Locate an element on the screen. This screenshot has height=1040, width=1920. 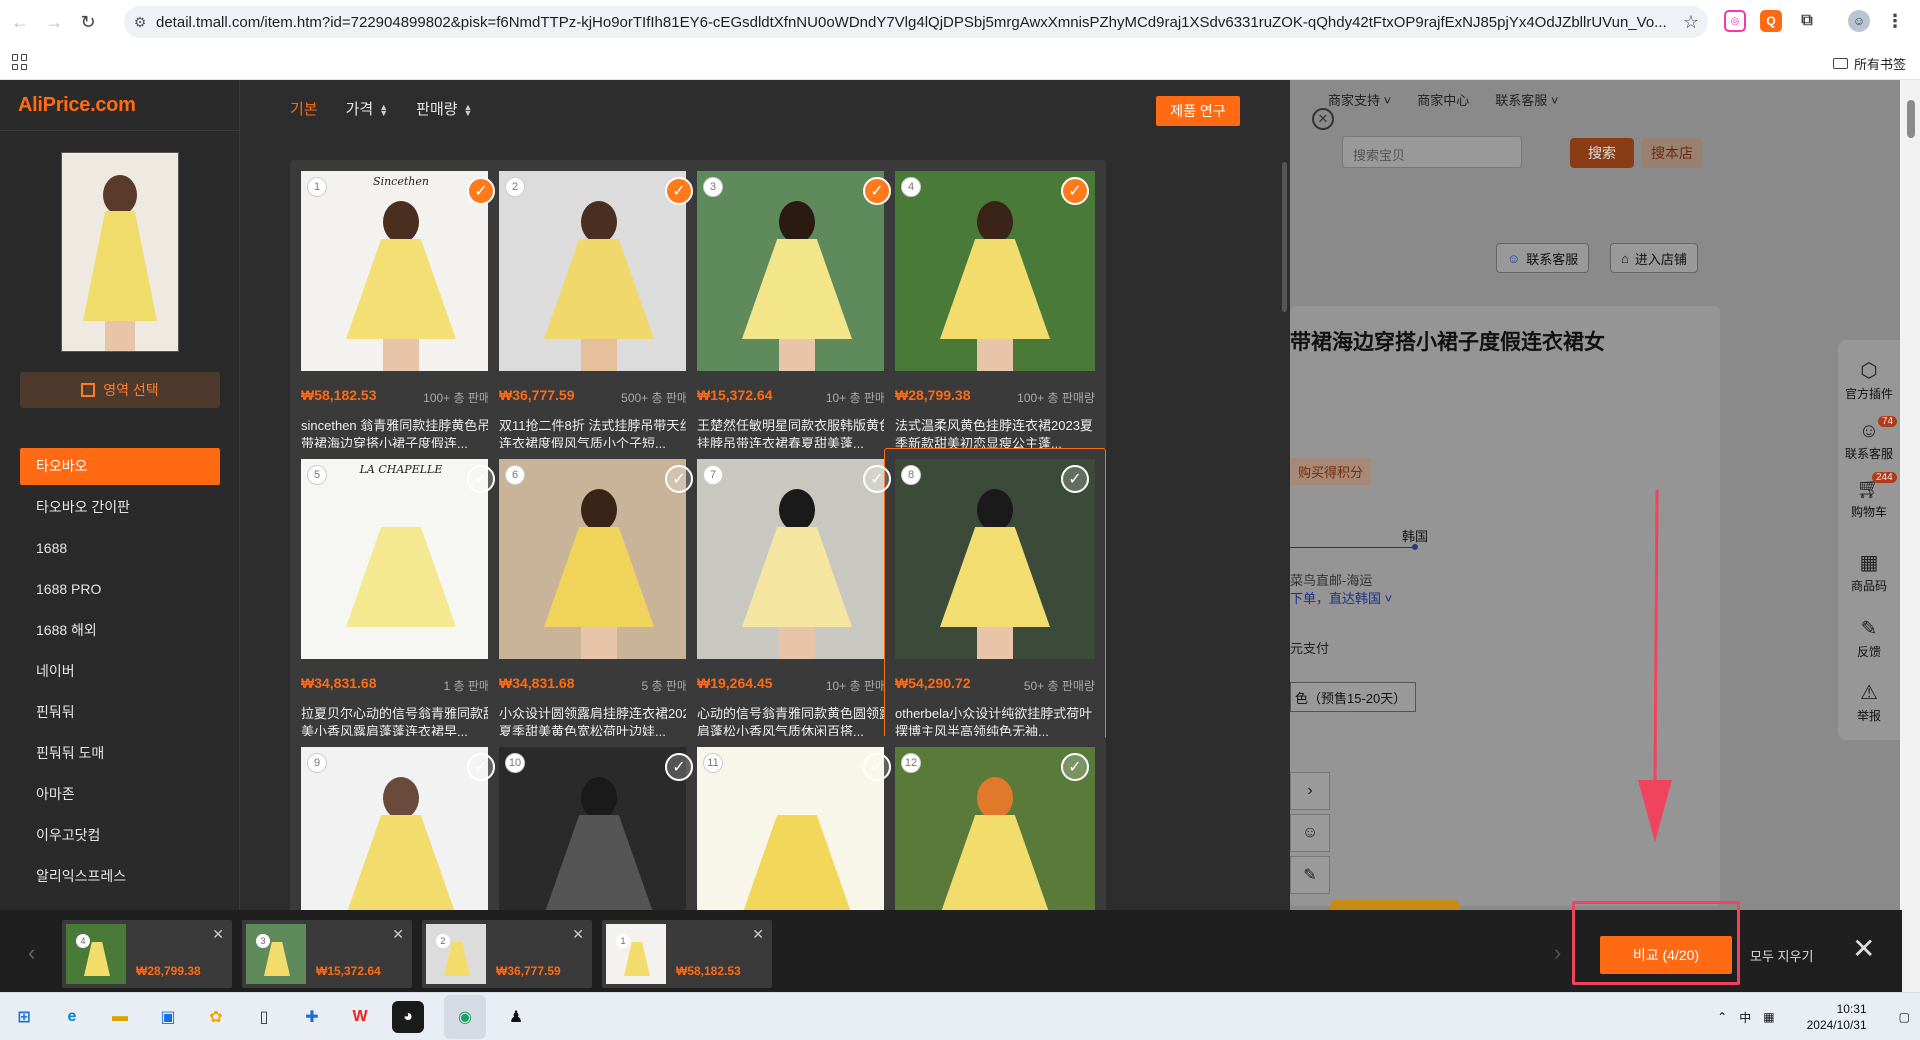
color-option-presale: 色（预售15-20天） is located at coordinates (1353, 697).